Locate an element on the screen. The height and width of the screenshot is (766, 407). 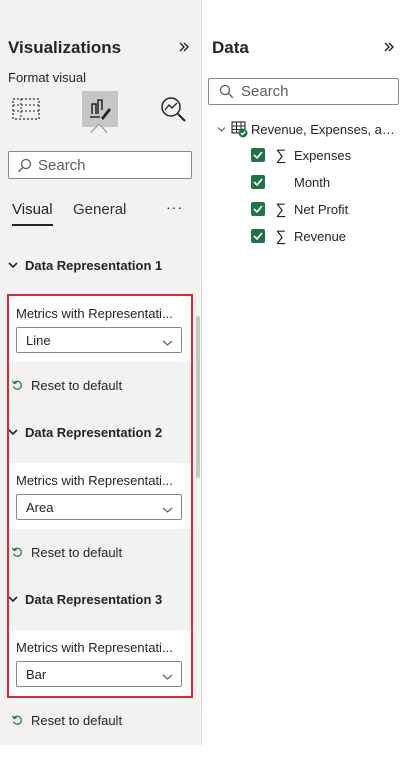
section-header-data-representation-3: Data Representation 3 is located at coordinates (100, 599).